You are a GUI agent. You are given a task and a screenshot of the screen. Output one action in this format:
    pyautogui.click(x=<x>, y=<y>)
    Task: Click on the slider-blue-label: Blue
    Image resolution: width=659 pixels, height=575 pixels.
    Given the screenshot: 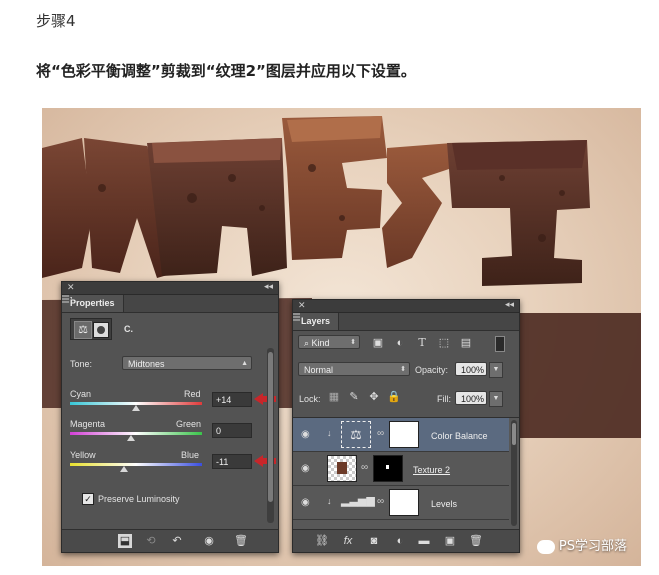 What is the action you would take?
    pyautogui.click(x=190, y=455)
    